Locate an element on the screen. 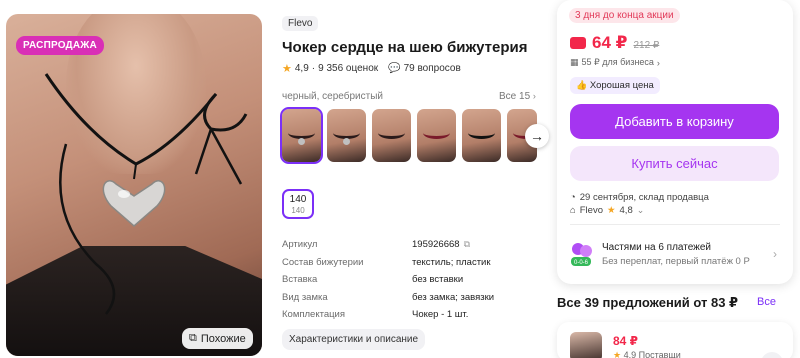 This screenshot has width=800, height=358. add-to-cart-button: Добавить в корзину is located at coordinates (674, 121).